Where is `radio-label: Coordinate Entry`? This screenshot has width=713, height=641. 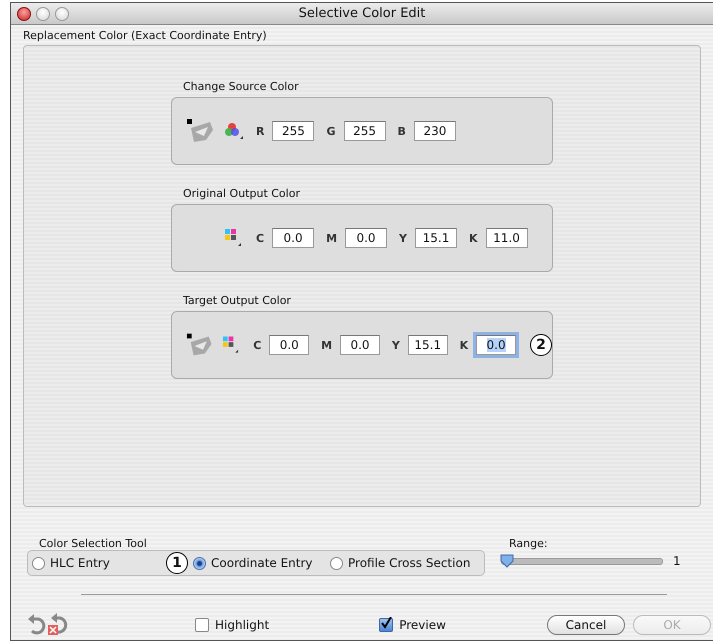
radio-label: Coordinate Entry is located at coordinates (262, 563).